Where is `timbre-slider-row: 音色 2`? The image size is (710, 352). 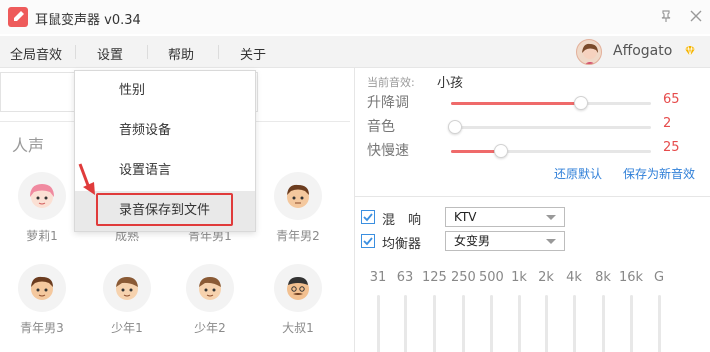 timbre-slider-row: 音色 2 is located at coordinates (537, 127).